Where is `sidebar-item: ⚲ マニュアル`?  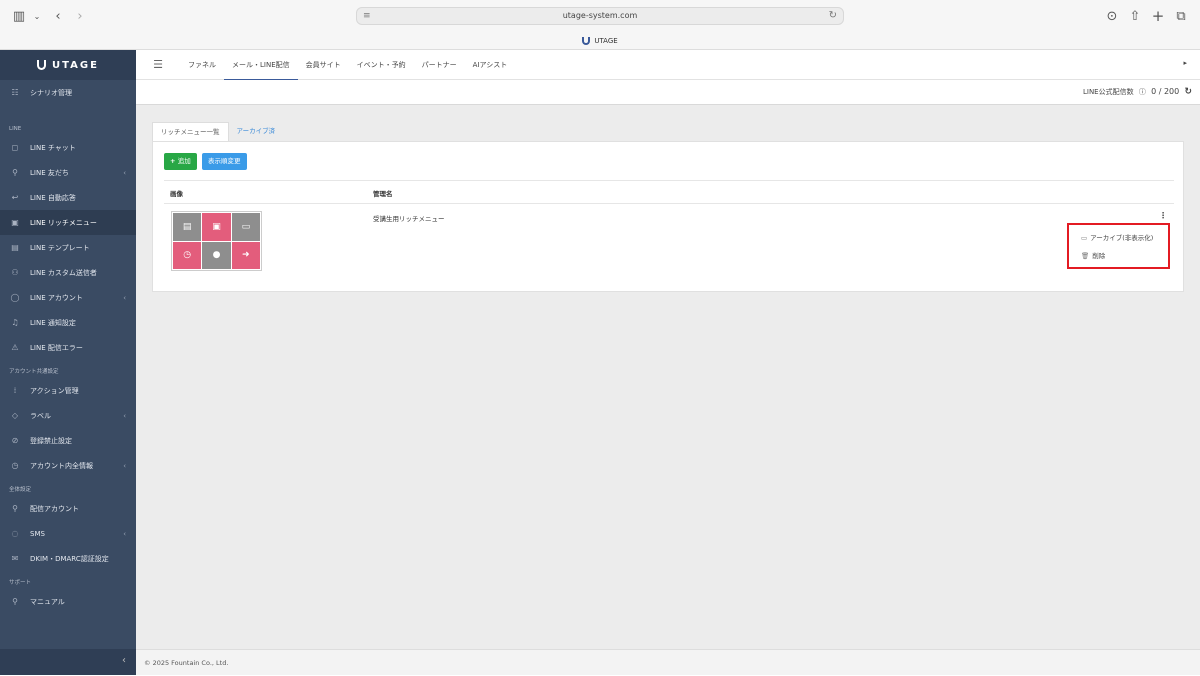 sidebar-item: ⚲ マニュアル is located at coordinates (68, 601).